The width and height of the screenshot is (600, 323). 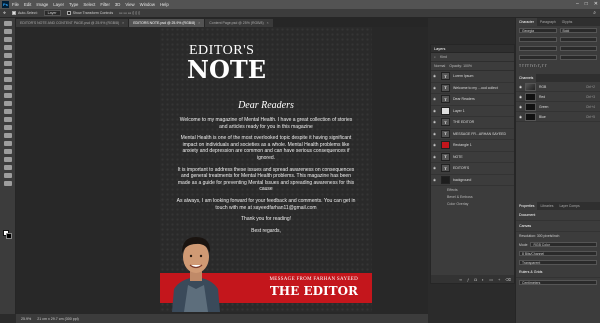 What do you see at coordinates (8, 71) in the screenshot?
I see `eyedropper-tool-icon` at bounding box center [8, 71].